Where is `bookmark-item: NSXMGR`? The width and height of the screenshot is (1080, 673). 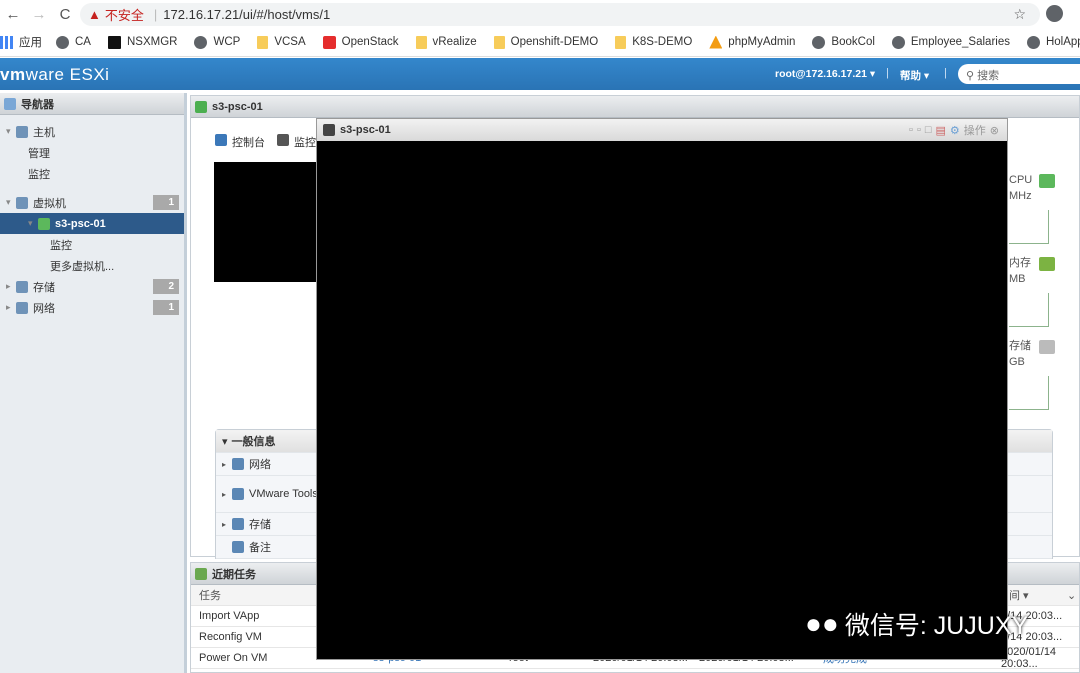
bookmark-item: NSXMGR is located at coordinates (142, 42).